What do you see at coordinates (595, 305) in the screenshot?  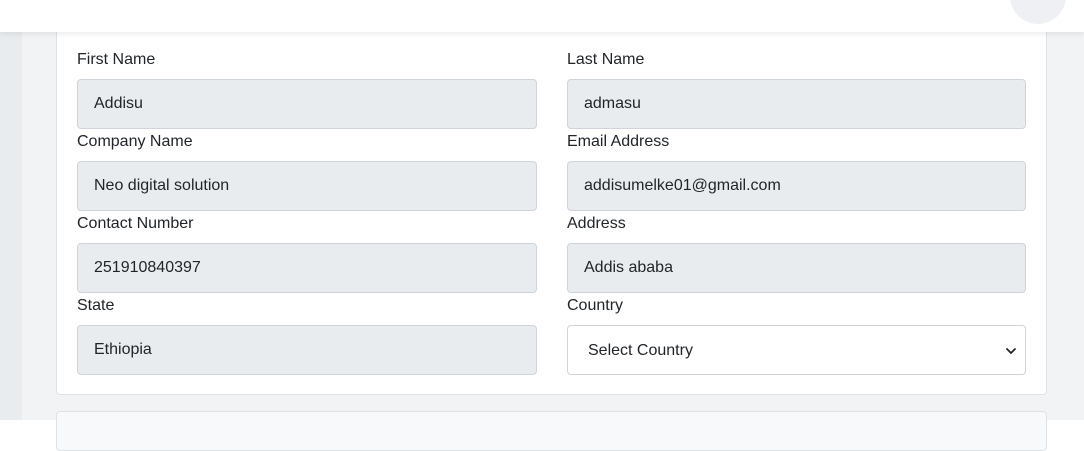 I see `country-label: Country` at bounding box center [595, 305].